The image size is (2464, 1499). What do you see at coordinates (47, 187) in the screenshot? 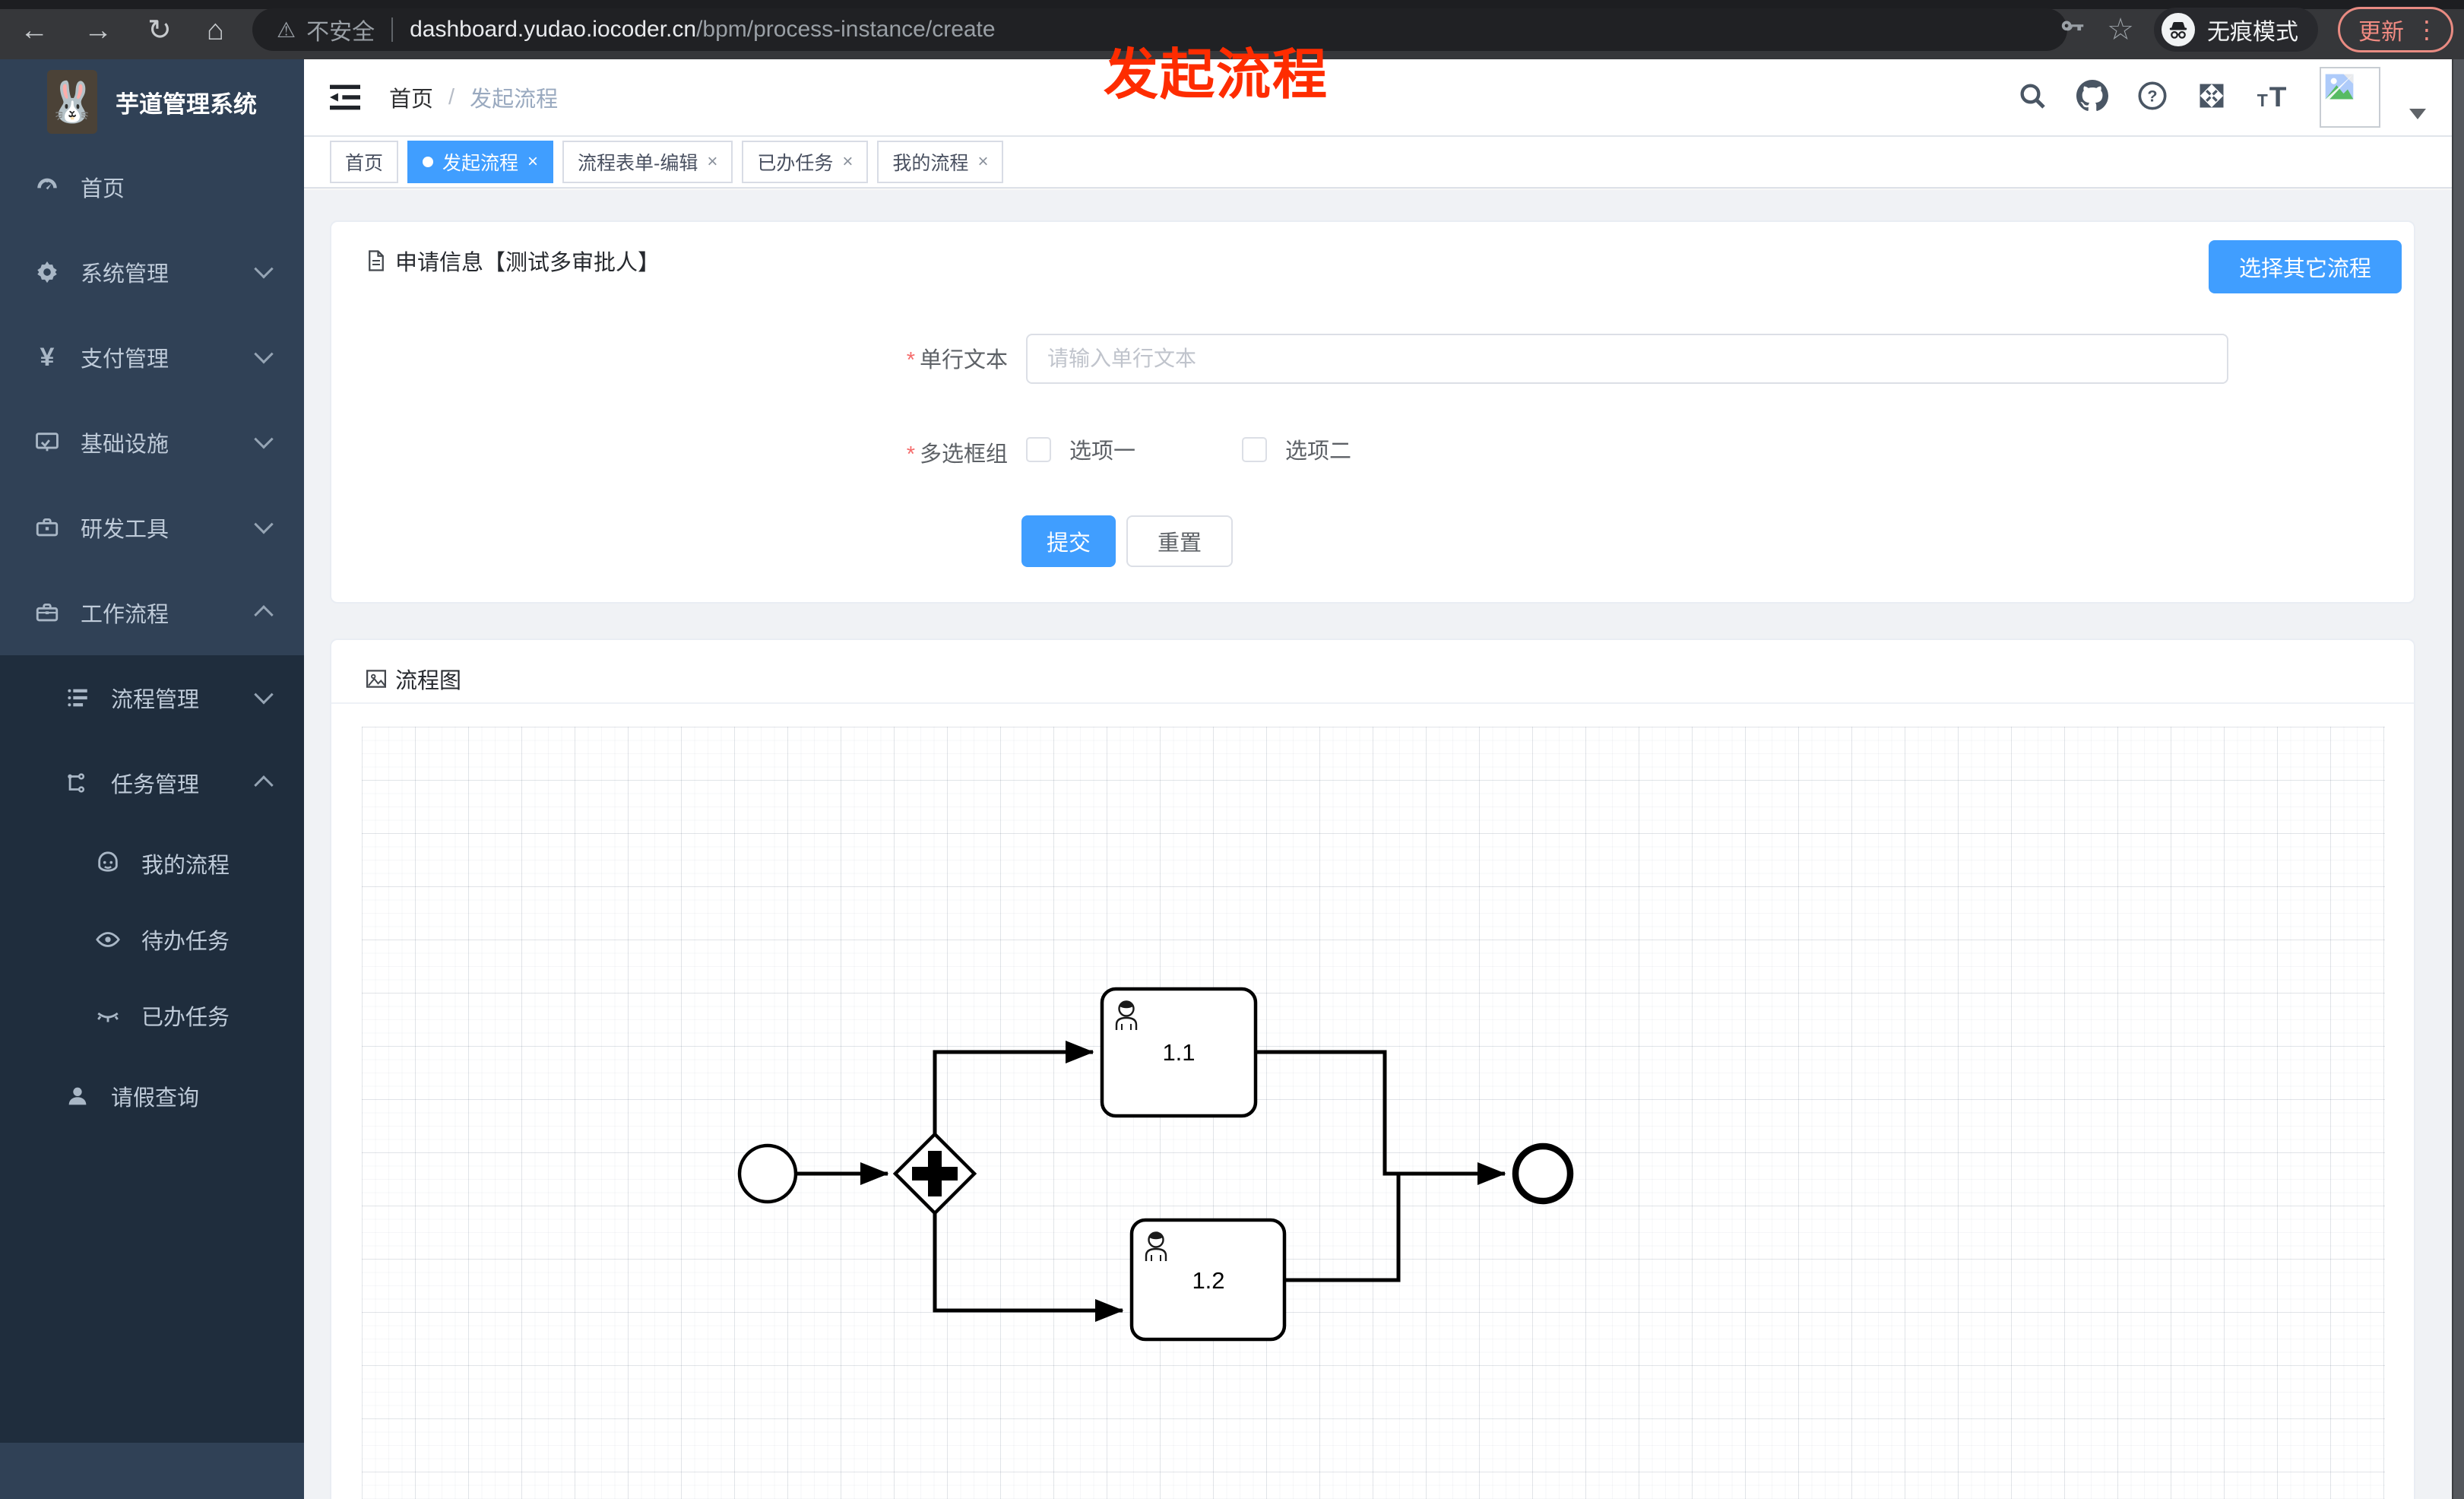
I see `dashboard-icon` at bounding box center [47, 187].